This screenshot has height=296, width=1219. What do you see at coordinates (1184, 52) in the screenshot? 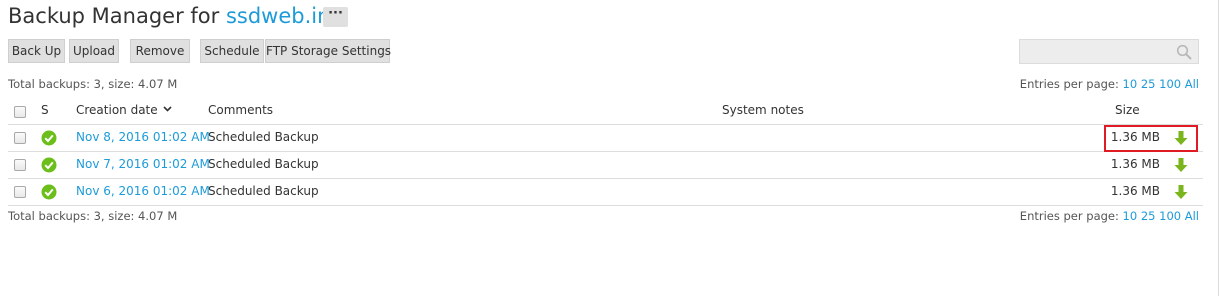
I see `search-icon` at bounding box center [1184, 52].